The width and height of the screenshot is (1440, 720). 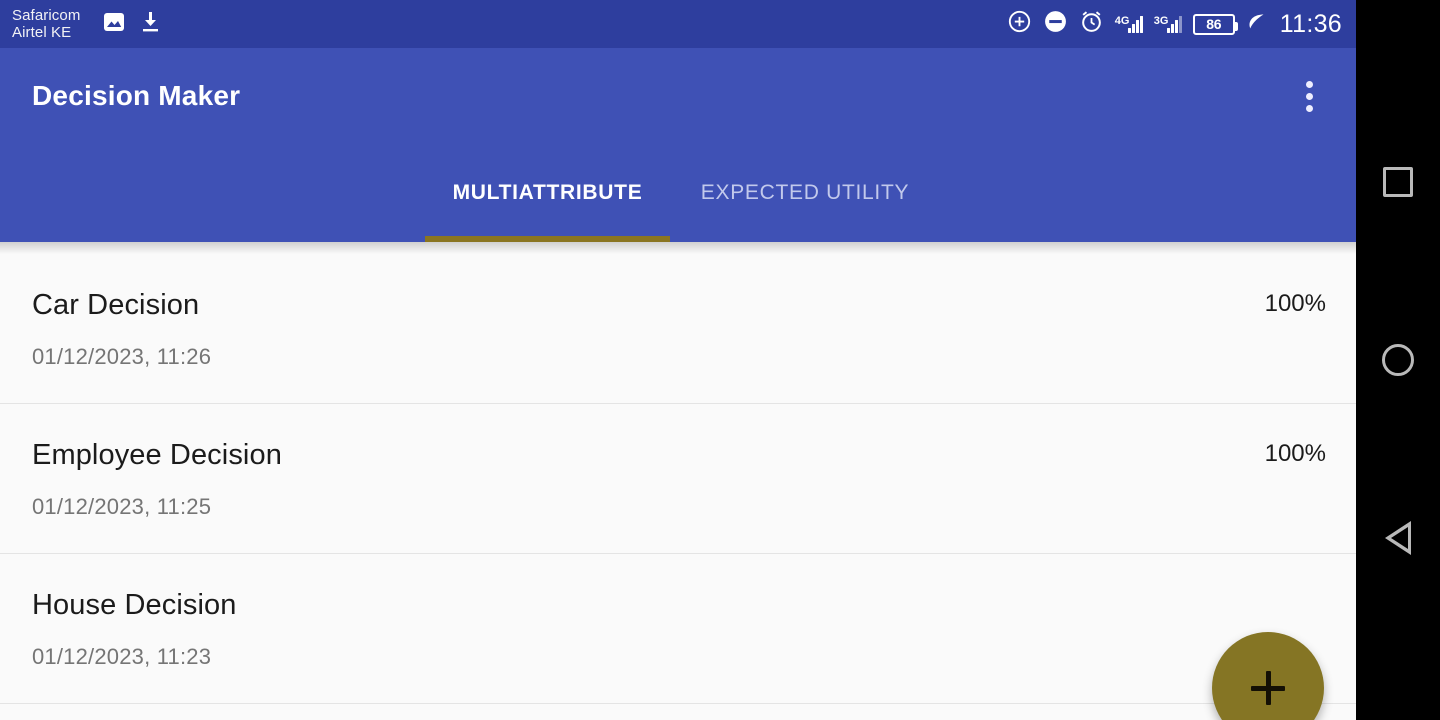 I want to click on android-navigation-bar, so click(x=1398, y=360).